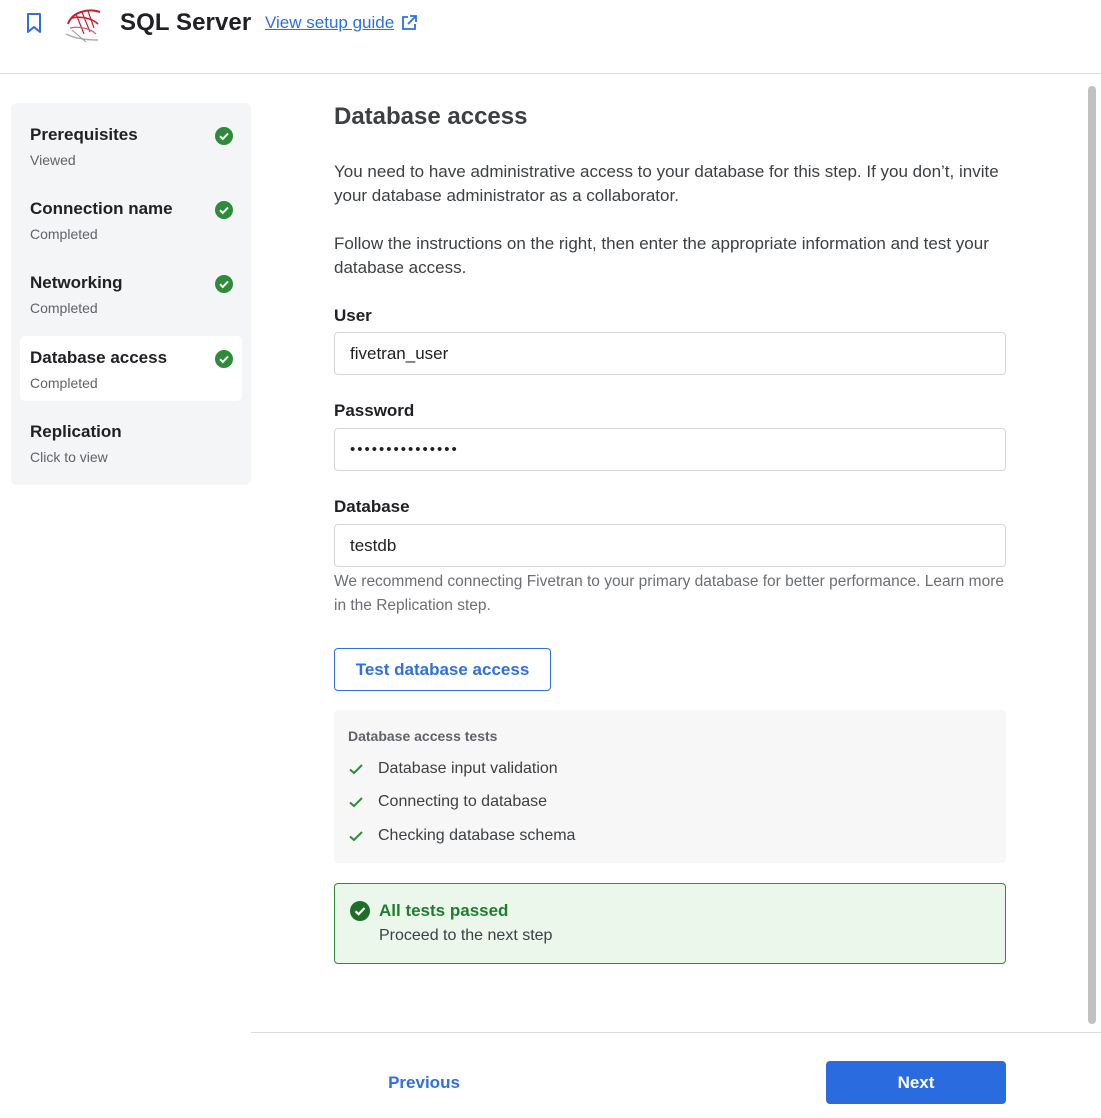  What do you see at coordinates (76, 282) in the screenshot?
I see `step-title: Networking` at bounding box center [76, 282].